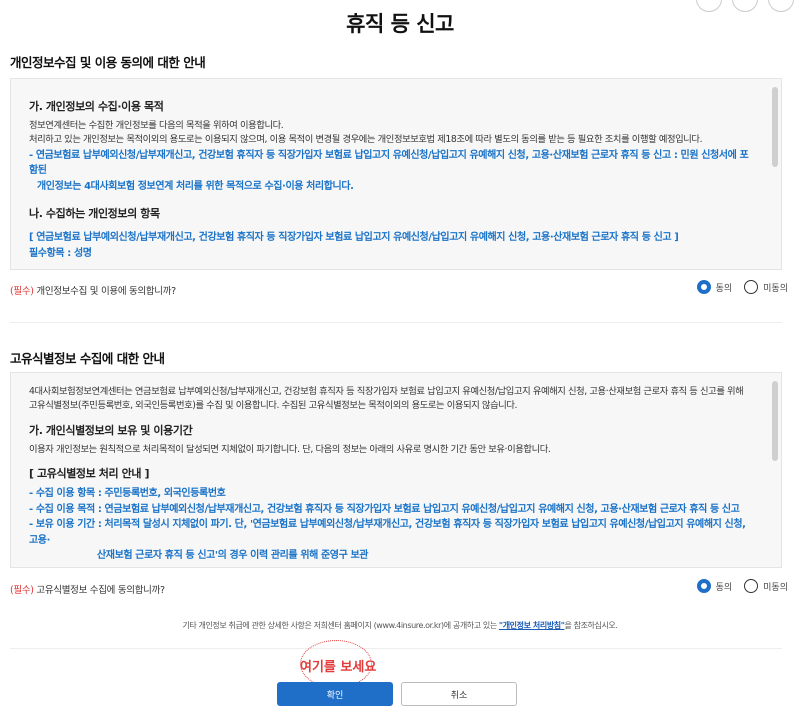 This screenshot has height=708, width=800. I want to click on section1-b-title: 나. 수집하는 개인정보의 항목, so click(94, 214).